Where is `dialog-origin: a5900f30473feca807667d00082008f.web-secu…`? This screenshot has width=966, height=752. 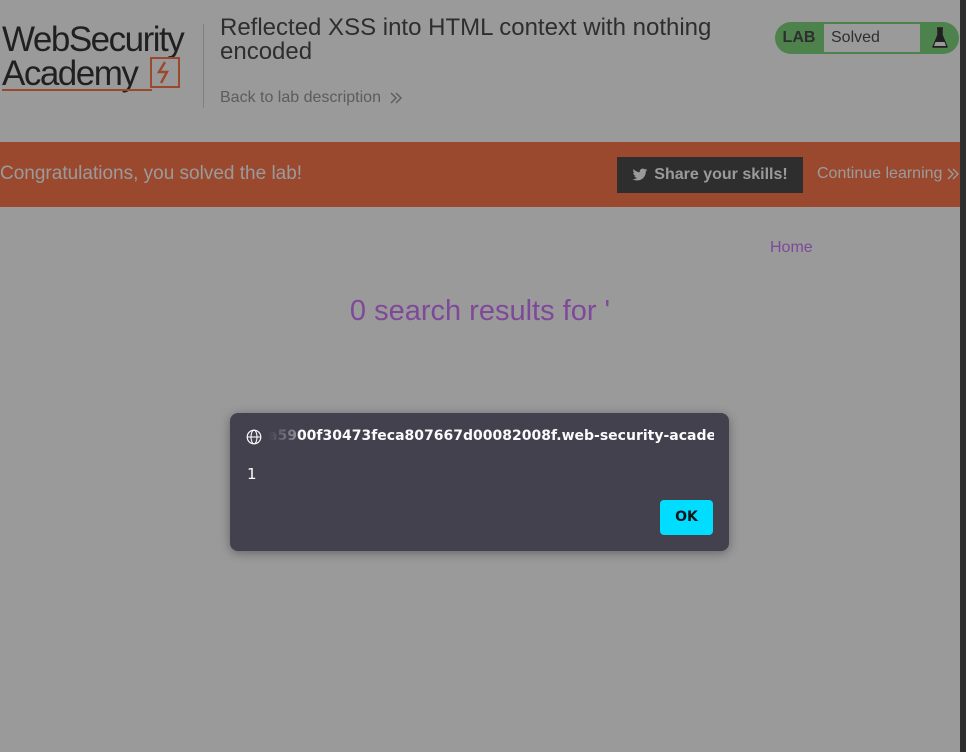 dialog-origin: a5900f30473feca807667d00082008f.web-secu… is located at coordinates (491, 436).